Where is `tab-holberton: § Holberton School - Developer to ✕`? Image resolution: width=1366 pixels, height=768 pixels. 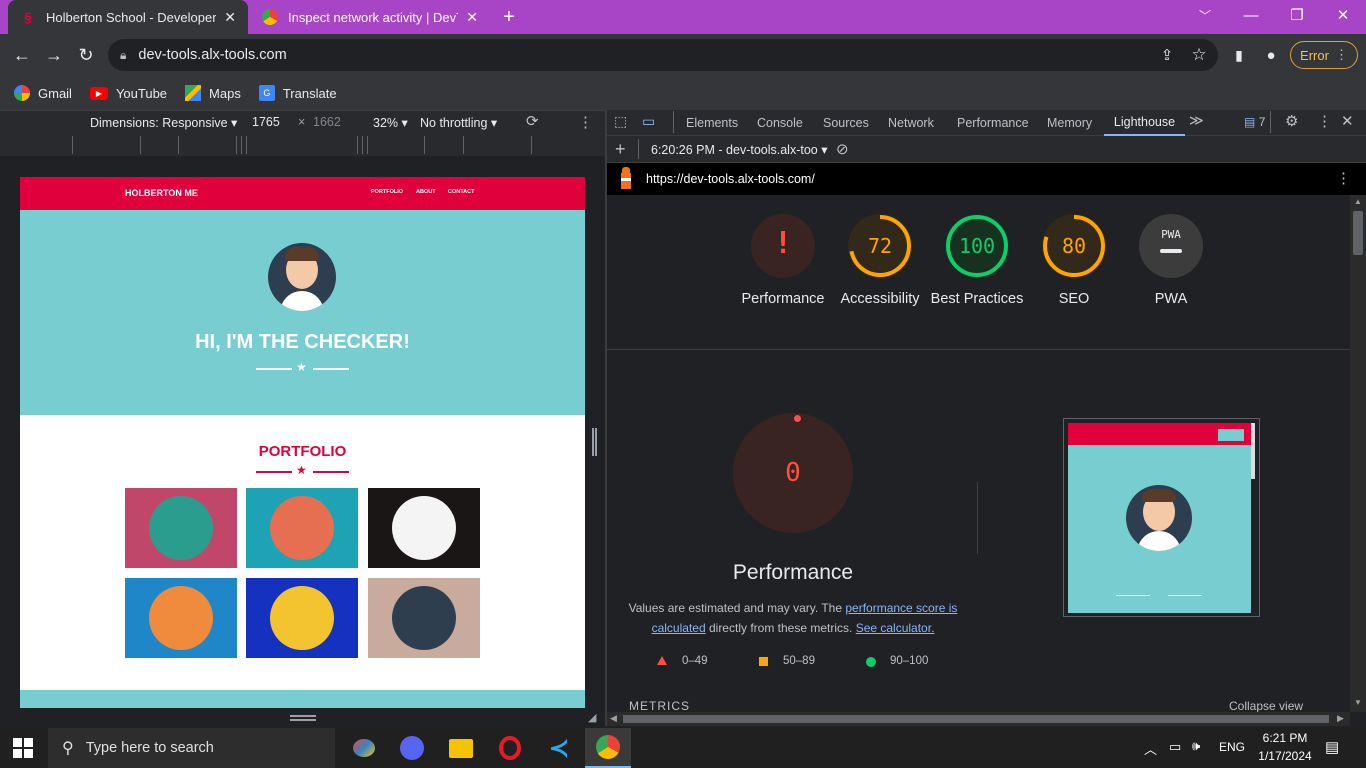 tab-holberton: § Holberton School - Developer to ✕ is located at coordinates (128, 17).